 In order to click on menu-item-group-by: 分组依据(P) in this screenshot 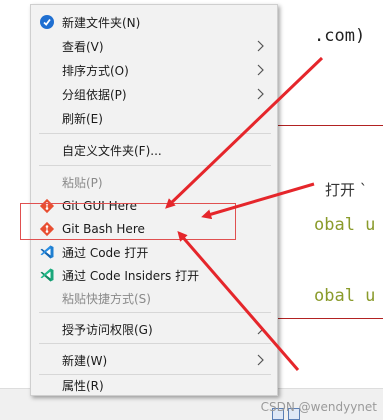, I will do `click(154, 94)`.